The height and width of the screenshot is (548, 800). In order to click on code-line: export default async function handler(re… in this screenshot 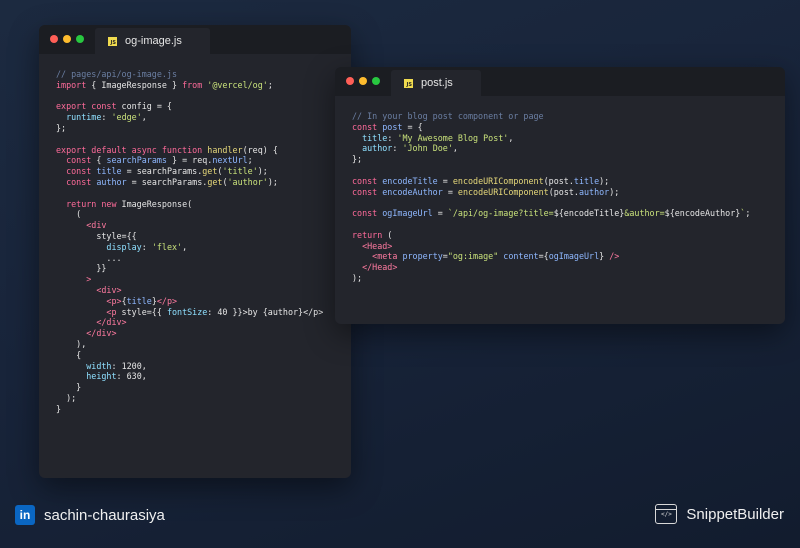, I will do `click(195, 150)`.